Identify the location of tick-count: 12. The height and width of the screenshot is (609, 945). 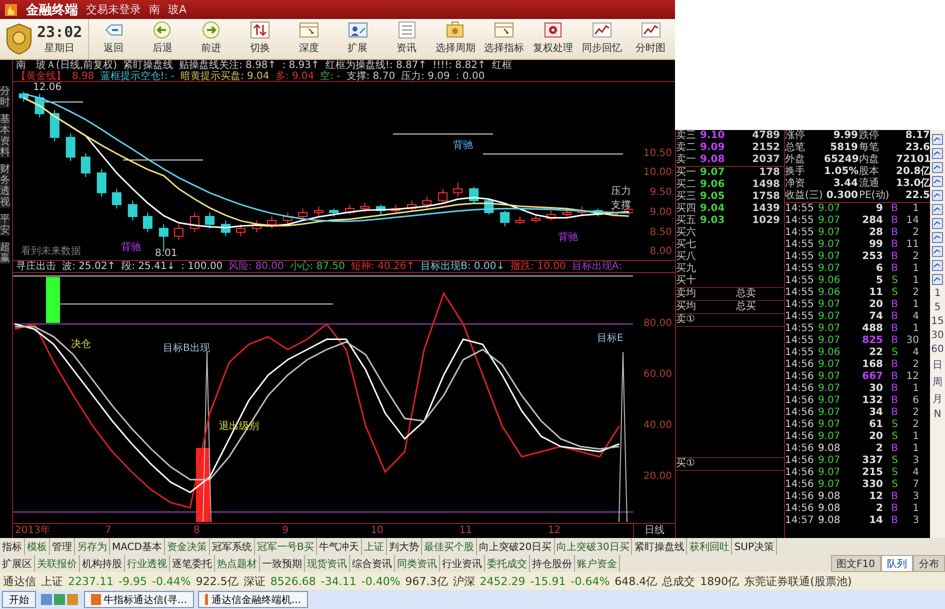
(912, 377).